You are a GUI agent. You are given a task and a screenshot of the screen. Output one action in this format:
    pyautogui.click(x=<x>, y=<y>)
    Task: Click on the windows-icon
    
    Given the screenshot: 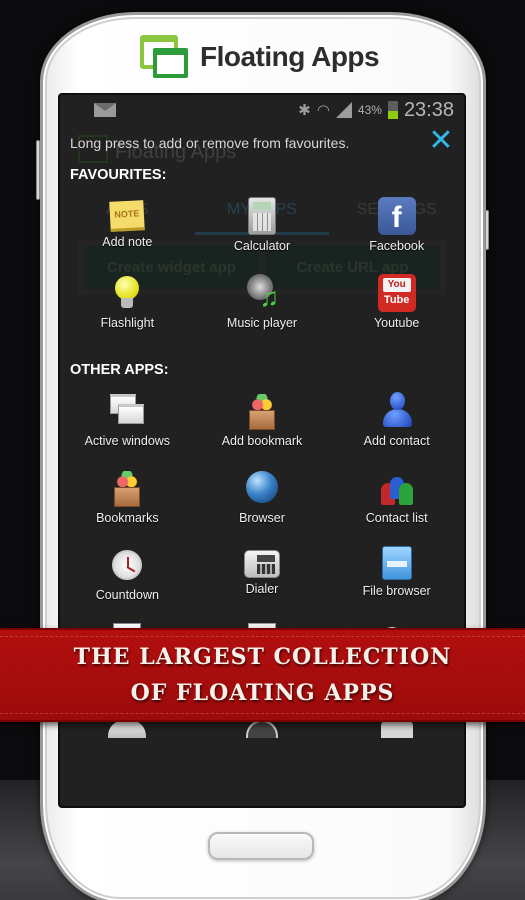 What is the action you would take?
    pyautogui.click(x=127, y=411)
    